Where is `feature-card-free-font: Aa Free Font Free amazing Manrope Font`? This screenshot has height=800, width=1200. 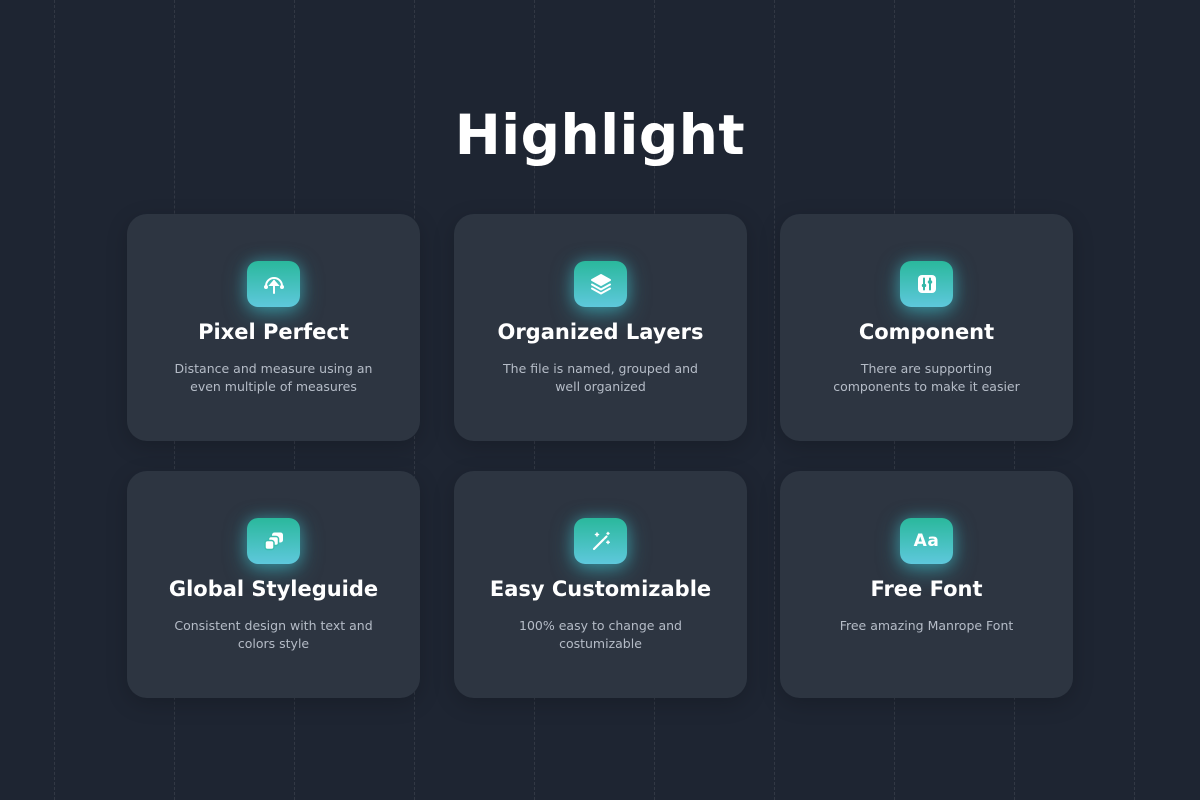 feature-card-free-font: Aa Free Font Free amazing Manrope Font is located at coordinates (926, 584).